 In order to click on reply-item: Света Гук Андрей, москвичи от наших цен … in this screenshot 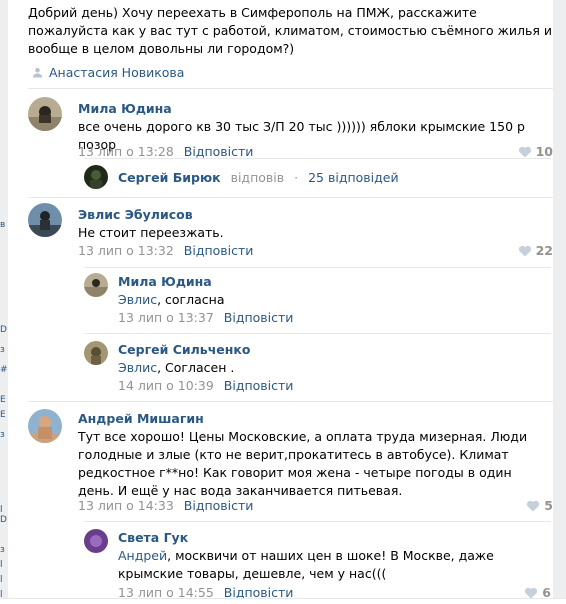, I will do `click(317, 564)`.